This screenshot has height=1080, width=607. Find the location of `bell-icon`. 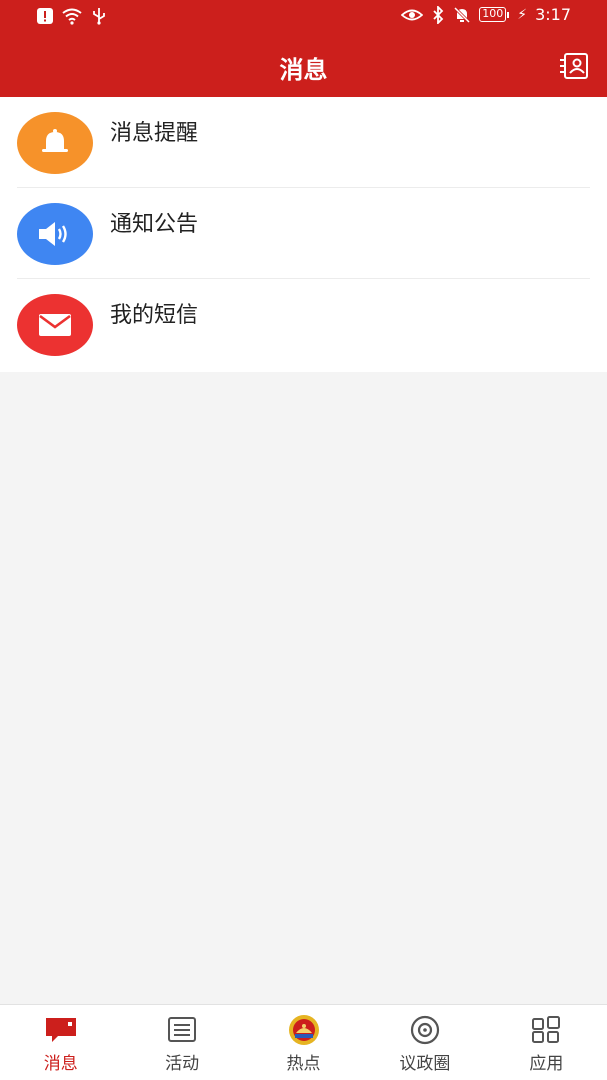

bell-icon is located at coordinates (55, 140).